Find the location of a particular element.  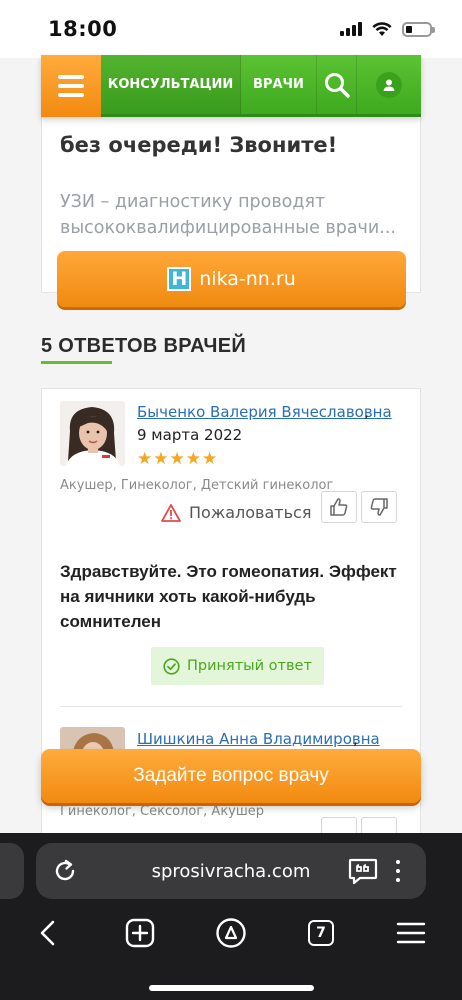

status-icons is located at coordinates (387, 29).